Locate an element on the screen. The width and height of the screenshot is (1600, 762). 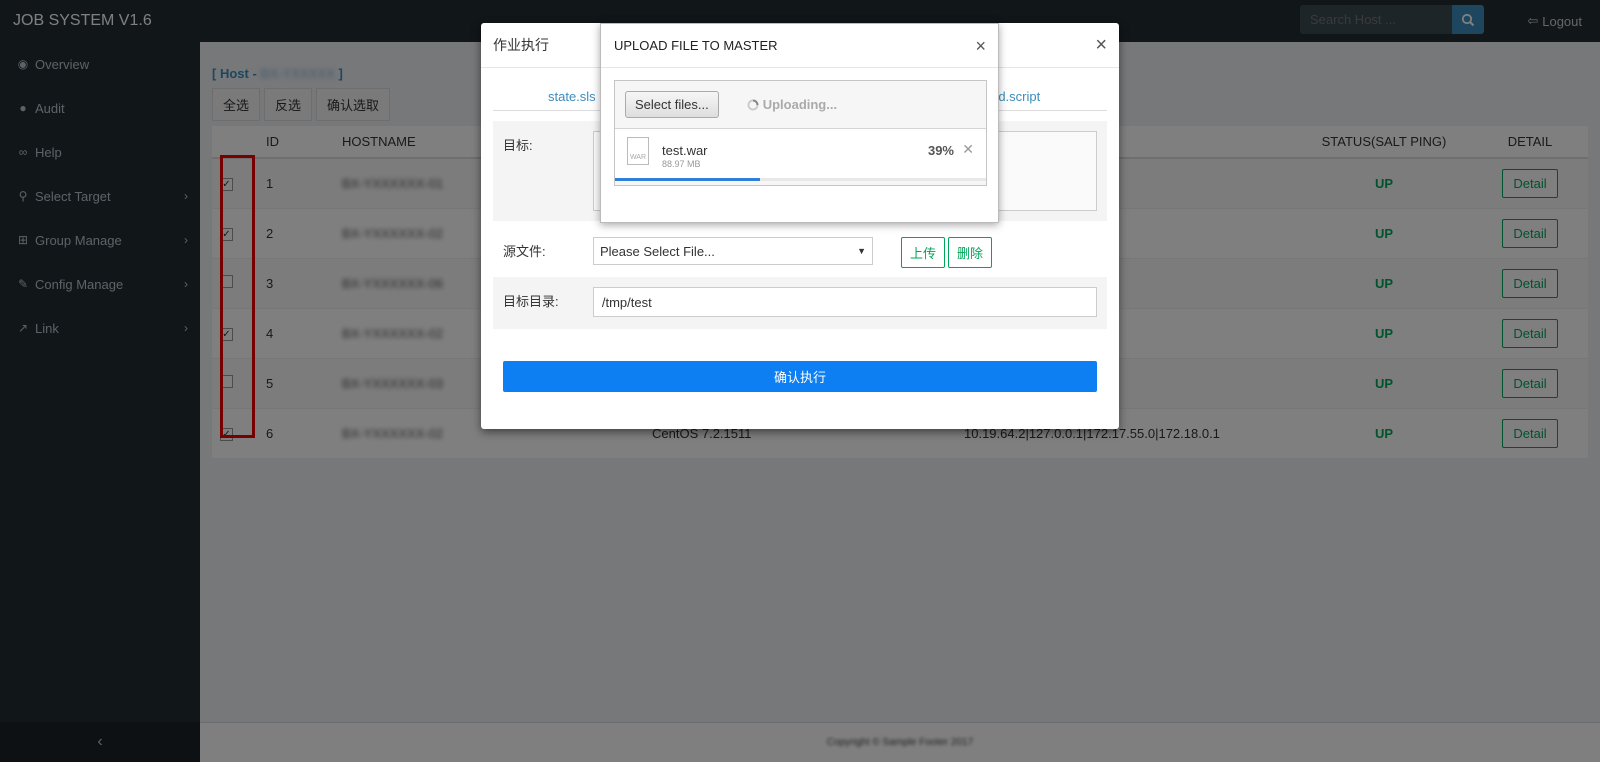
upload-button: 上传 is located at coordinates (923, 252).